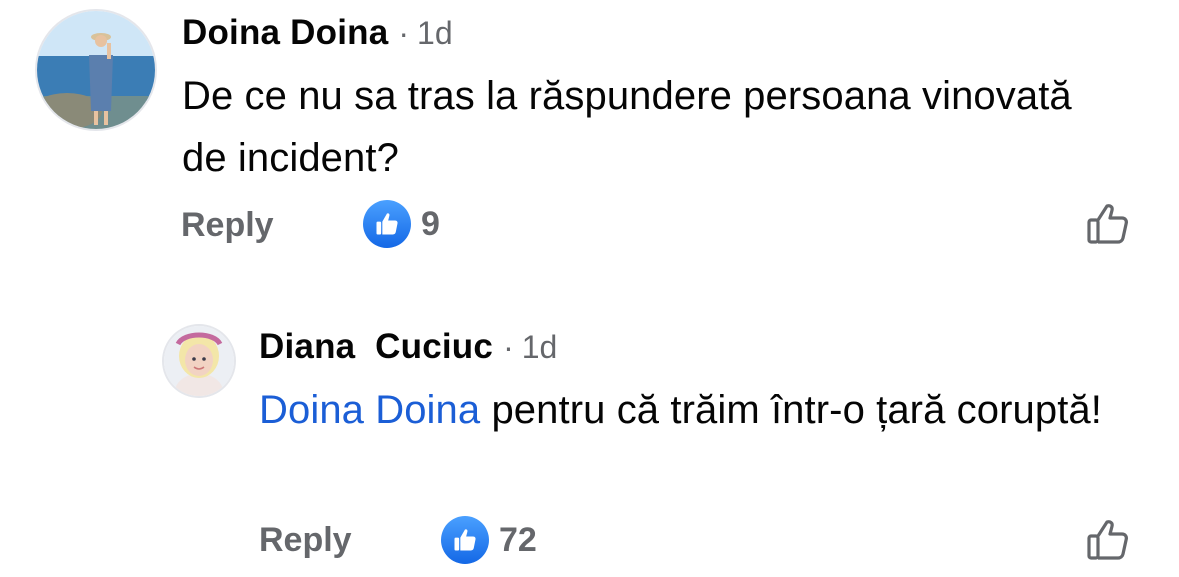 This screenshot has width=1179, height=577. What do you see at coordinates (285, 33) in the screenshot?
I see `author-name: Doina Doina` at bounding box center [285, 33].